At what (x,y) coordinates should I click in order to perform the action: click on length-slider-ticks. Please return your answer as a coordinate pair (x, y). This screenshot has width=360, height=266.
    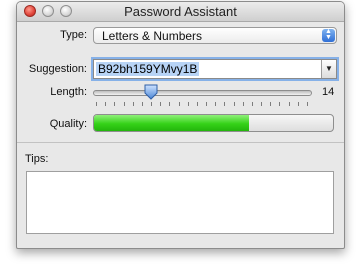
    Looking at the image, I should click on (202, 104).